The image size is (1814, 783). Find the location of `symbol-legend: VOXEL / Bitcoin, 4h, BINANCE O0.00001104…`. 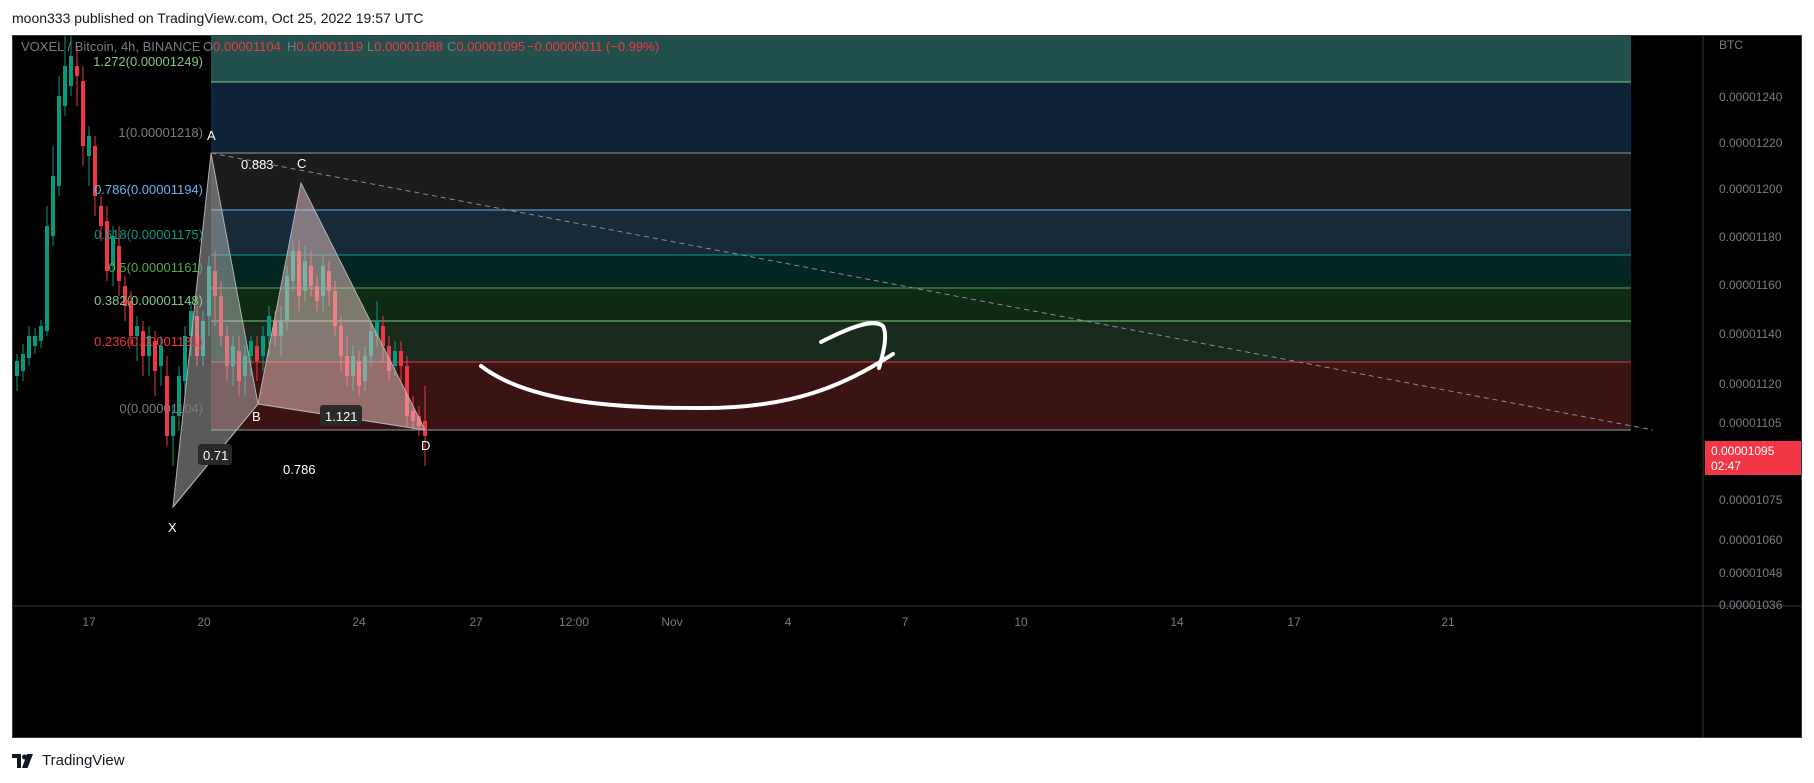

symbol-legend: VOXEL / Bitcoin, 4h, BINANCE O0.00001104… is located at coordinates (340, 46).